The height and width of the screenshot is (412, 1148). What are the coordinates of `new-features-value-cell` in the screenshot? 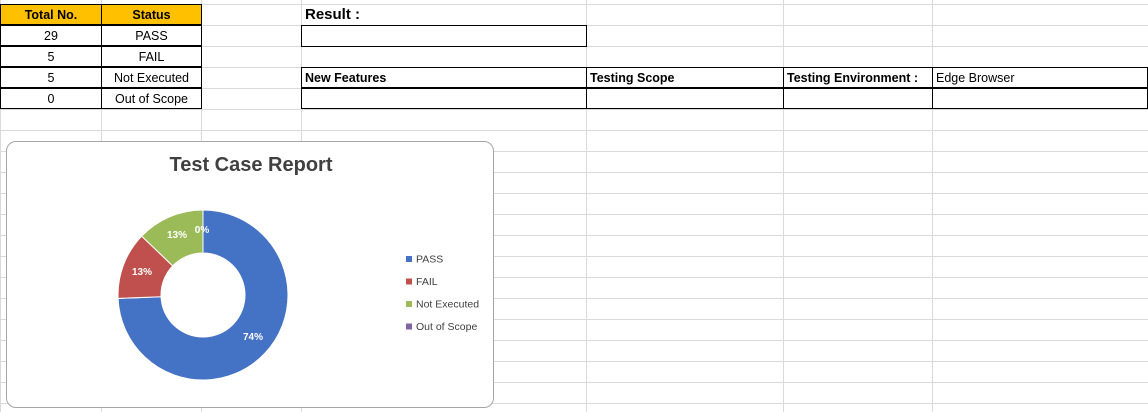 It's located at (444, 98).